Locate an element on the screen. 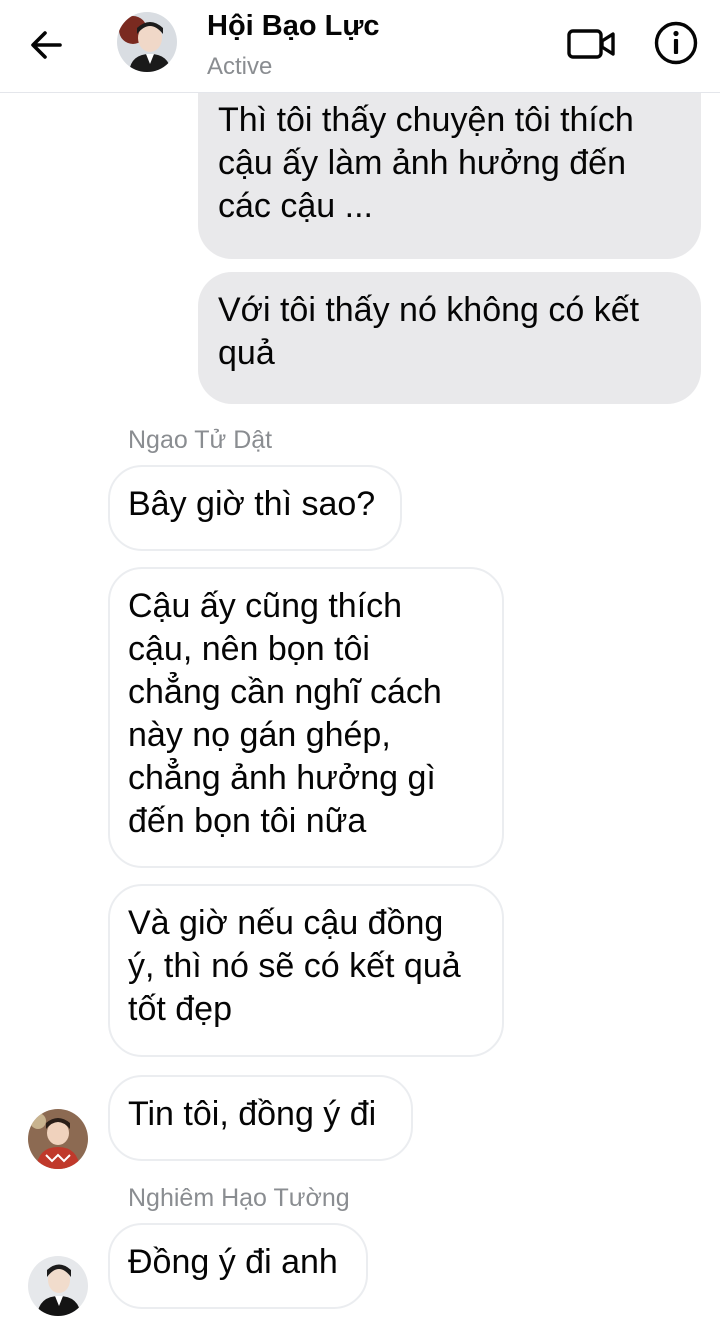  video-call-button is located at coordinates (592, 44).